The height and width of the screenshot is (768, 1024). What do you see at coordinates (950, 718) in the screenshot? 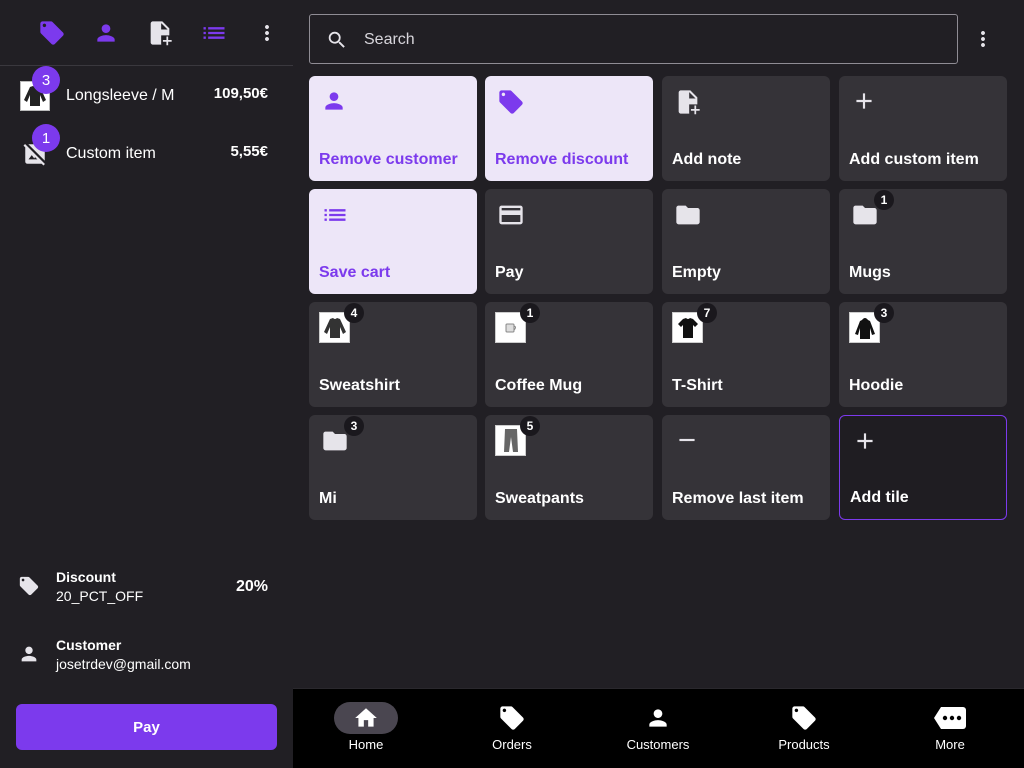
I see `more-horiz-icon` at bounding box center [950, 718].